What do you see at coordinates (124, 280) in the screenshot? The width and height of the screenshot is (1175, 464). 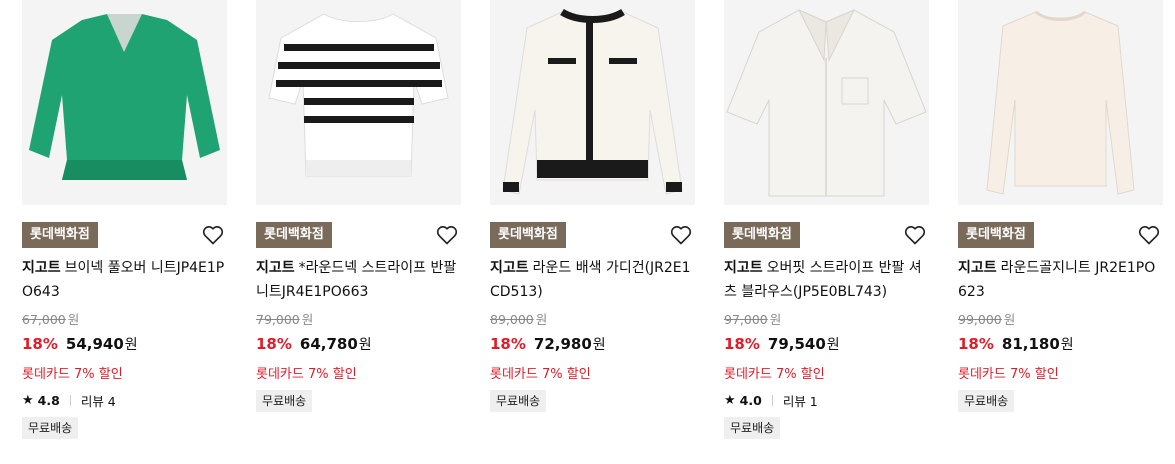 I see `product-title: 지고트 브이넥 풀오버 니트JP4E1PO643` at bounding box center [124, 280].